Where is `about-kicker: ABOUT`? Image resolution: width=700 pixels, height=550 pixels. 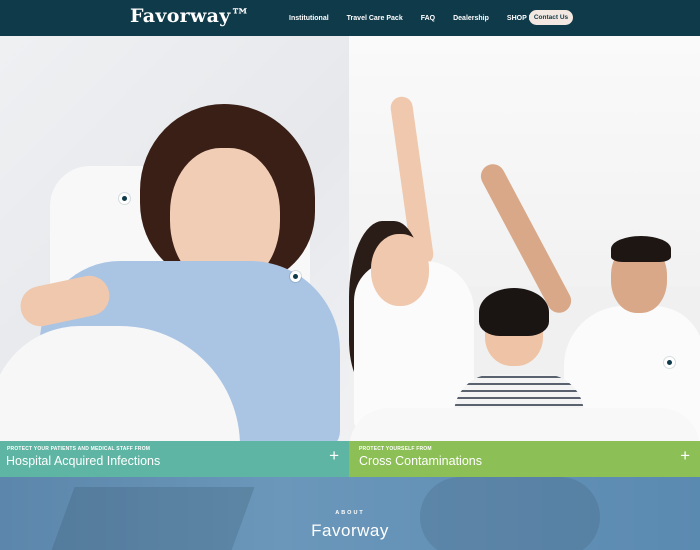 about-kicker: ABOUT is located at coordinates (350, 513).